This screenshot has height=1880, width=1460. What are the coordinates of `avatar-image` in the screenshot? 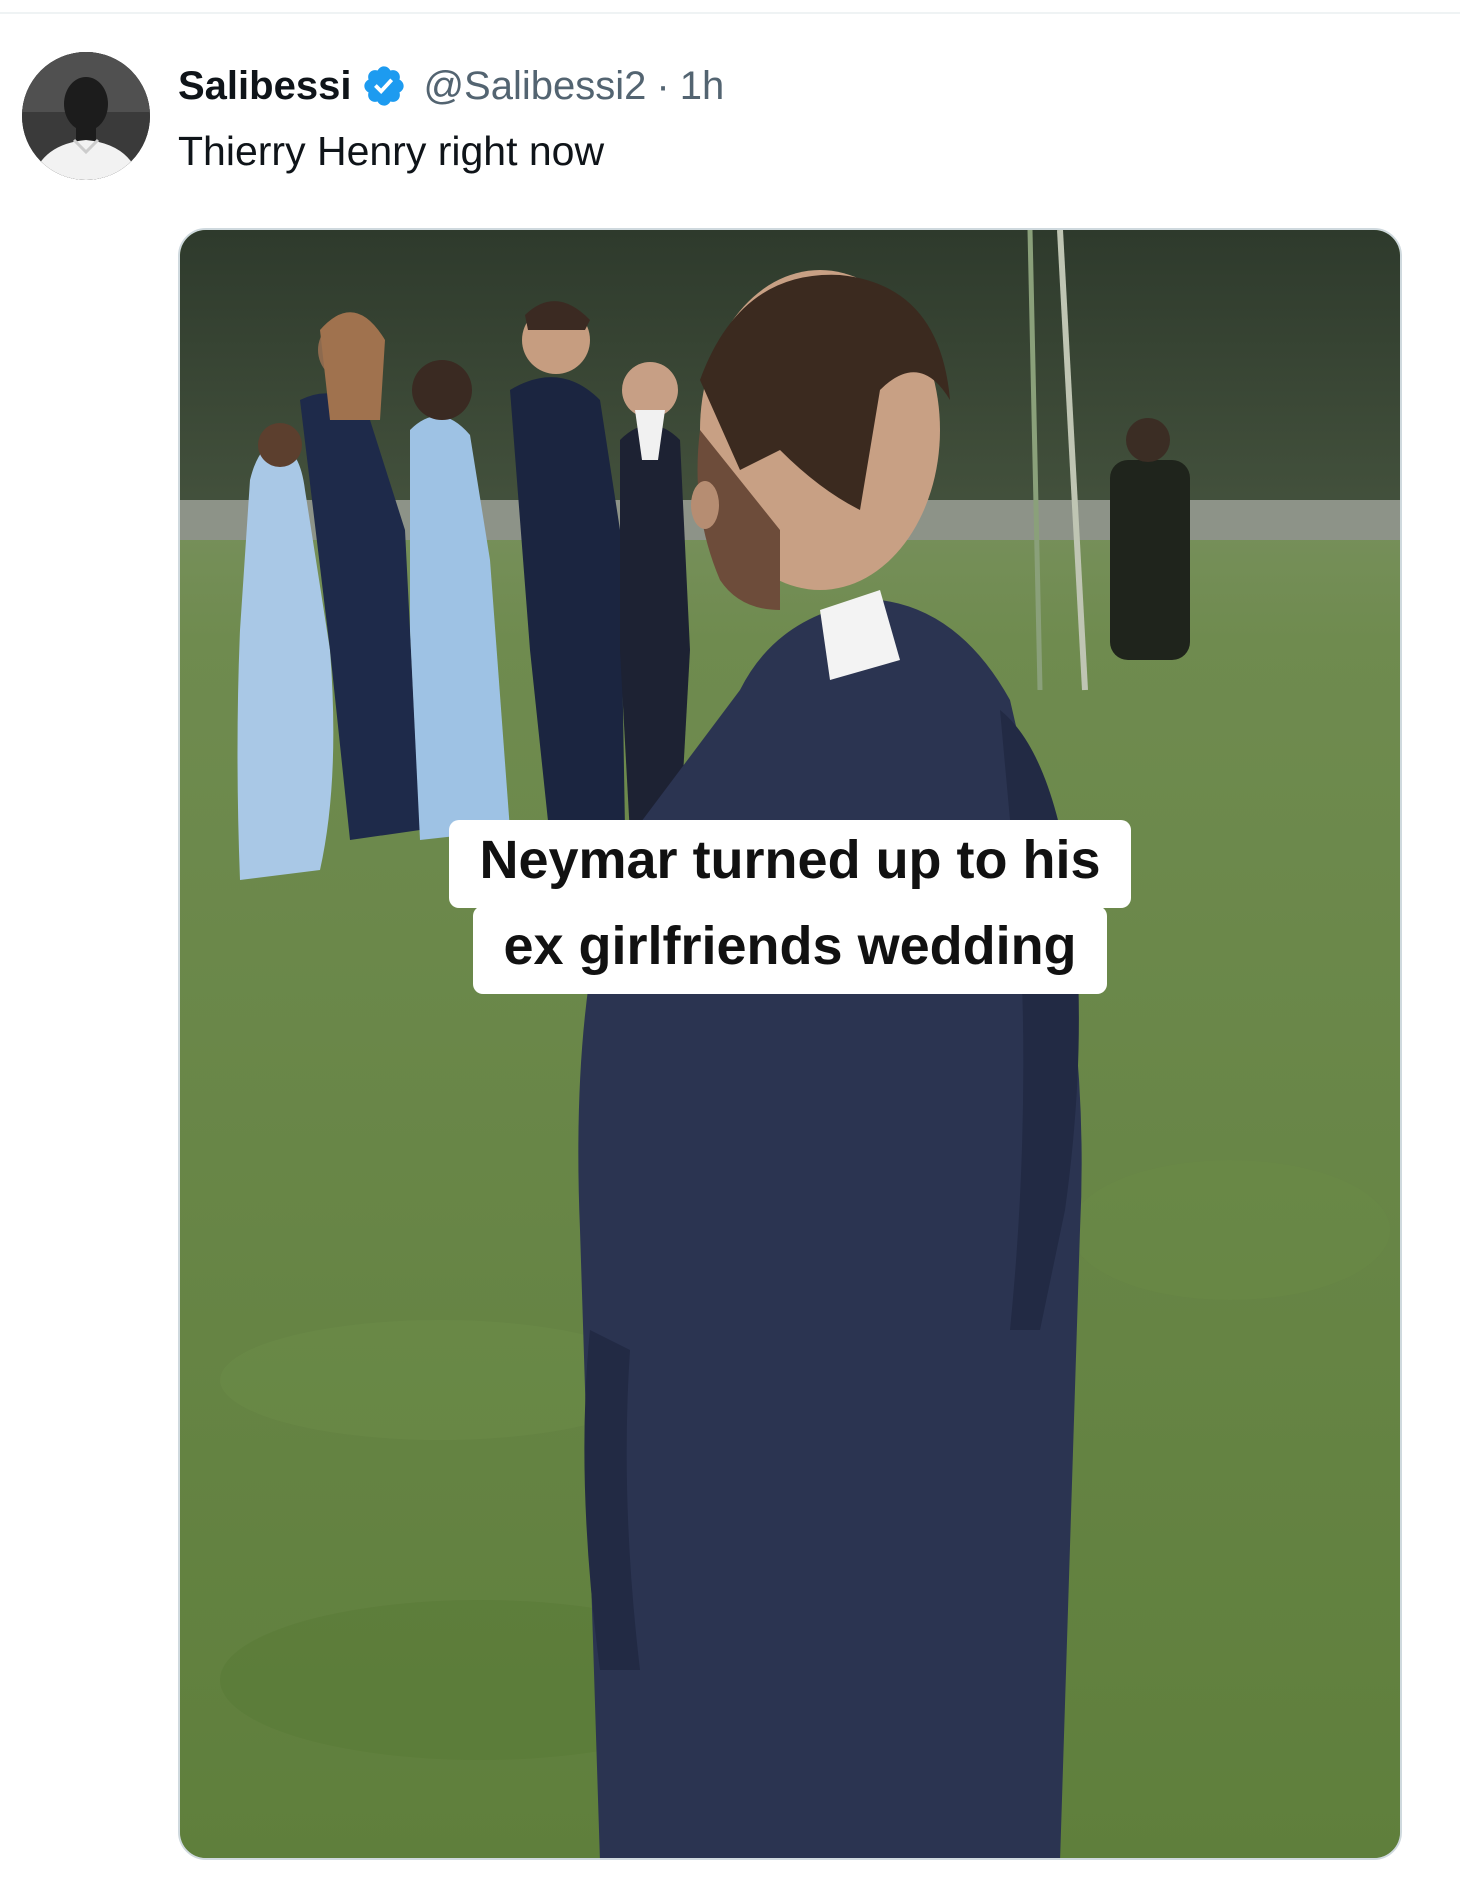 It's located at (86, 116).